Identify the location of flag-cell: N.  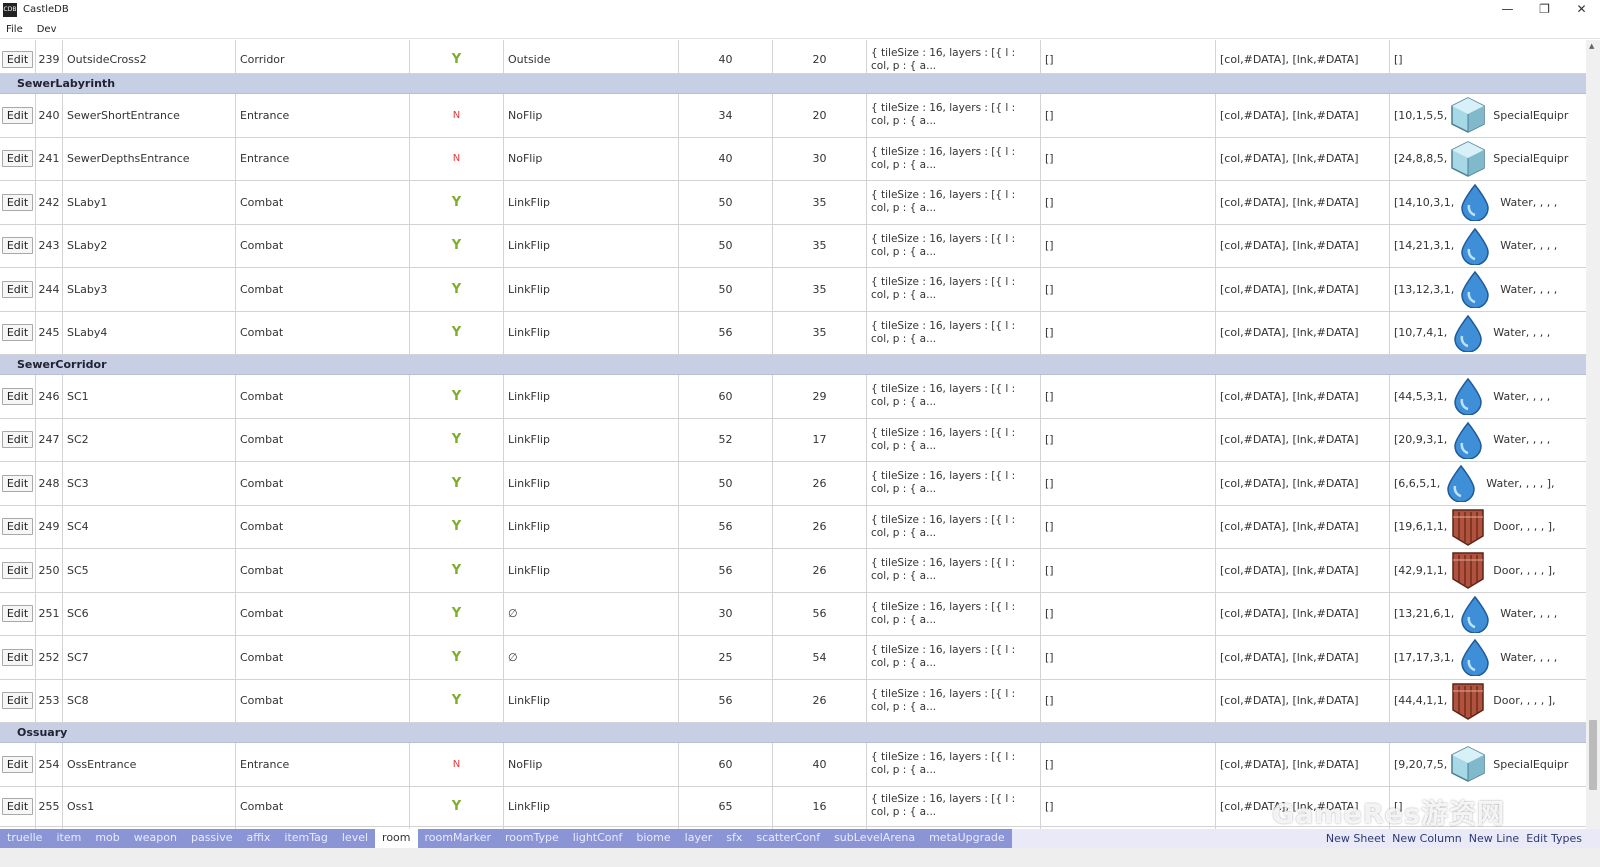
(457, 115).